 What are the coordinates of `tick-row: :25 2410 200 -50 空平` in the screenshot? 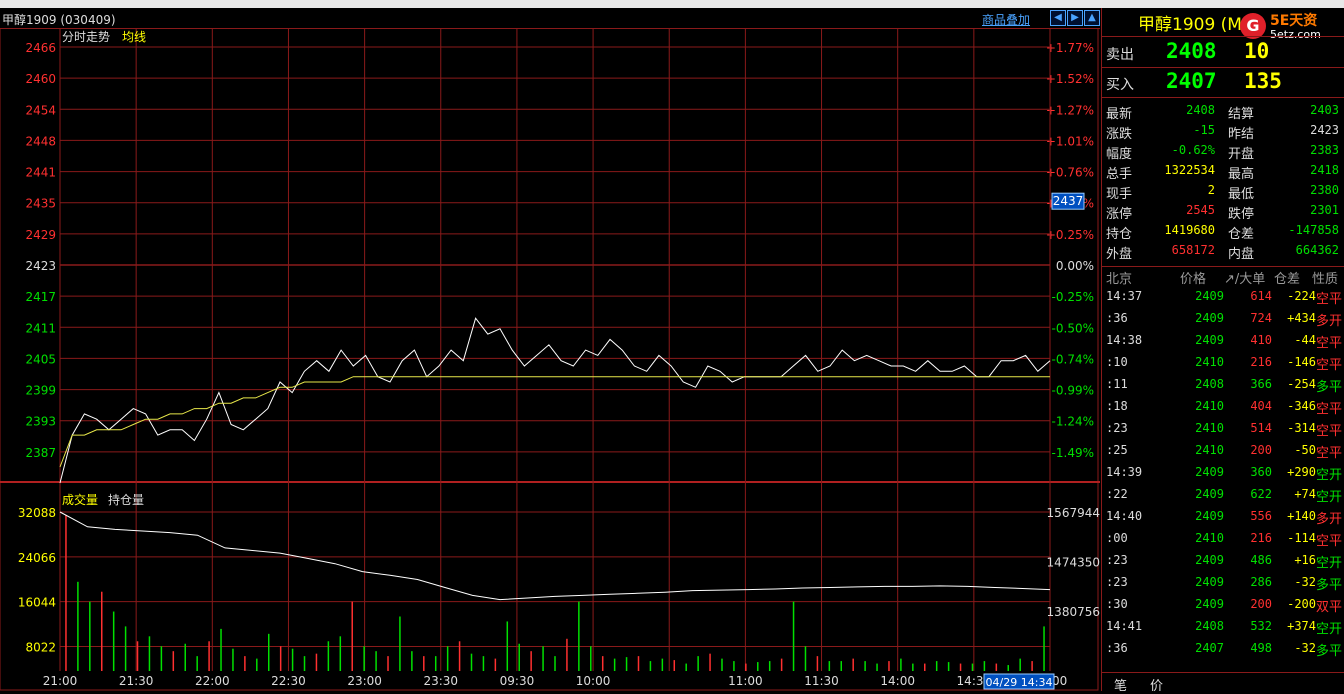 It's located at (1223, 451).